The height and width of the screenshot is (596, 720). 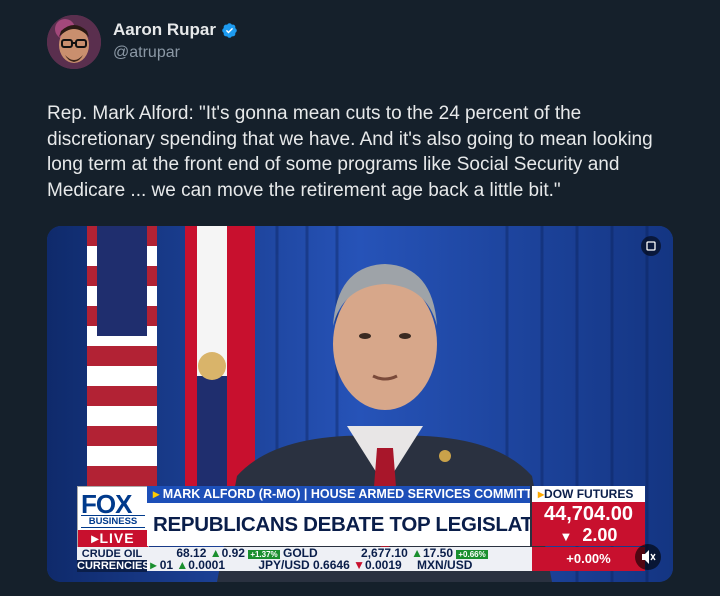 I want to click on fox-business-logo: FOX BUSINESS ▸LIVE, so click(x=113, y=517).